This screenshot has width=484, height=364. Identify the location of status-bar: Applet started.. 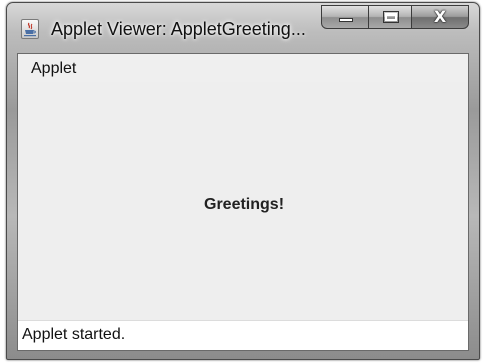
(243, 335).